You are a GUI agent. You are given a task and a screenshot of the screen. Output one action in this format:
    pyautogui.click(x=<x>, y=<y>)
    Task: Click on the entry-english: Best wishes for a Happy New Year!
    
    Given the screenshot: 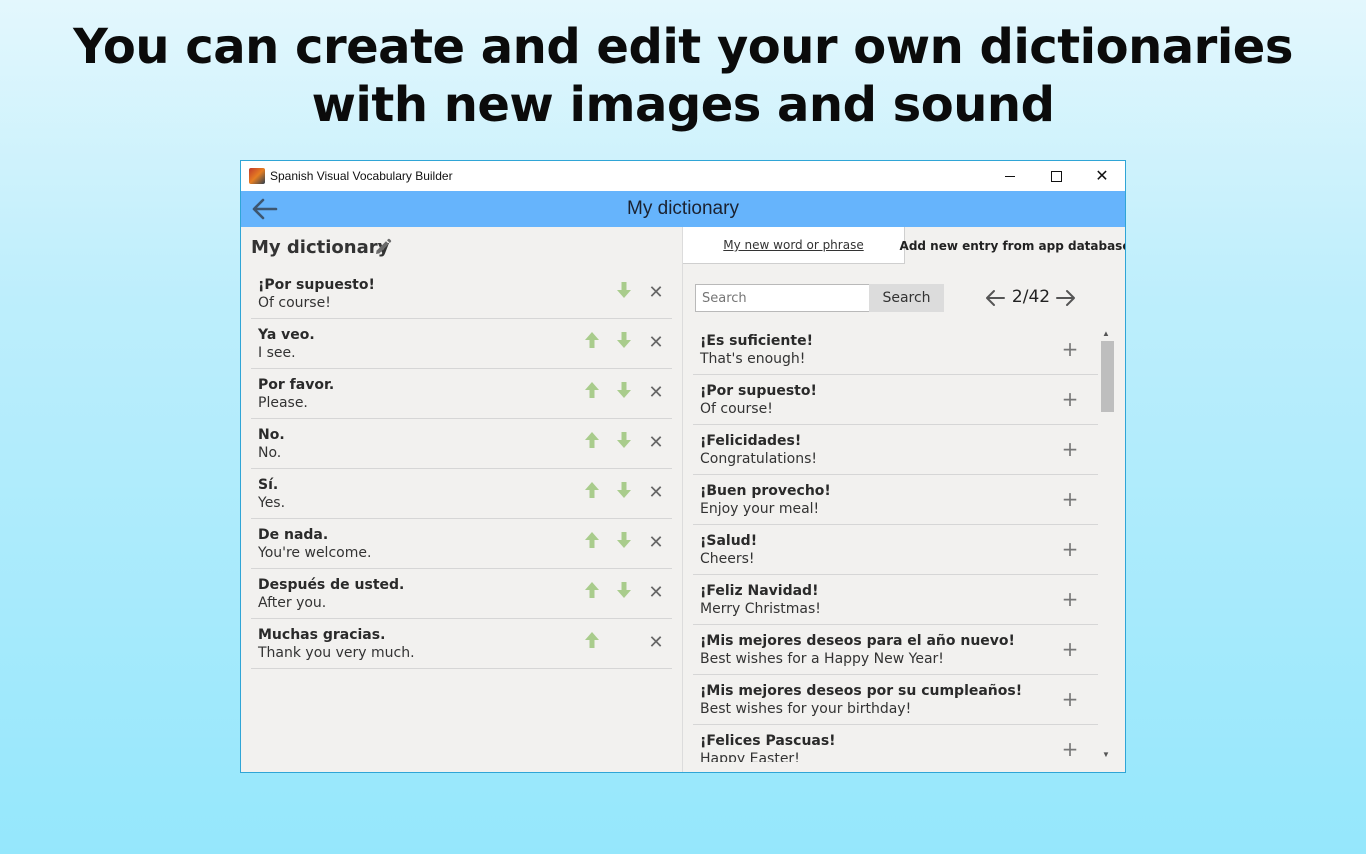 What is the action you would take?
    pyautogui.click(x=822, y=659)
    